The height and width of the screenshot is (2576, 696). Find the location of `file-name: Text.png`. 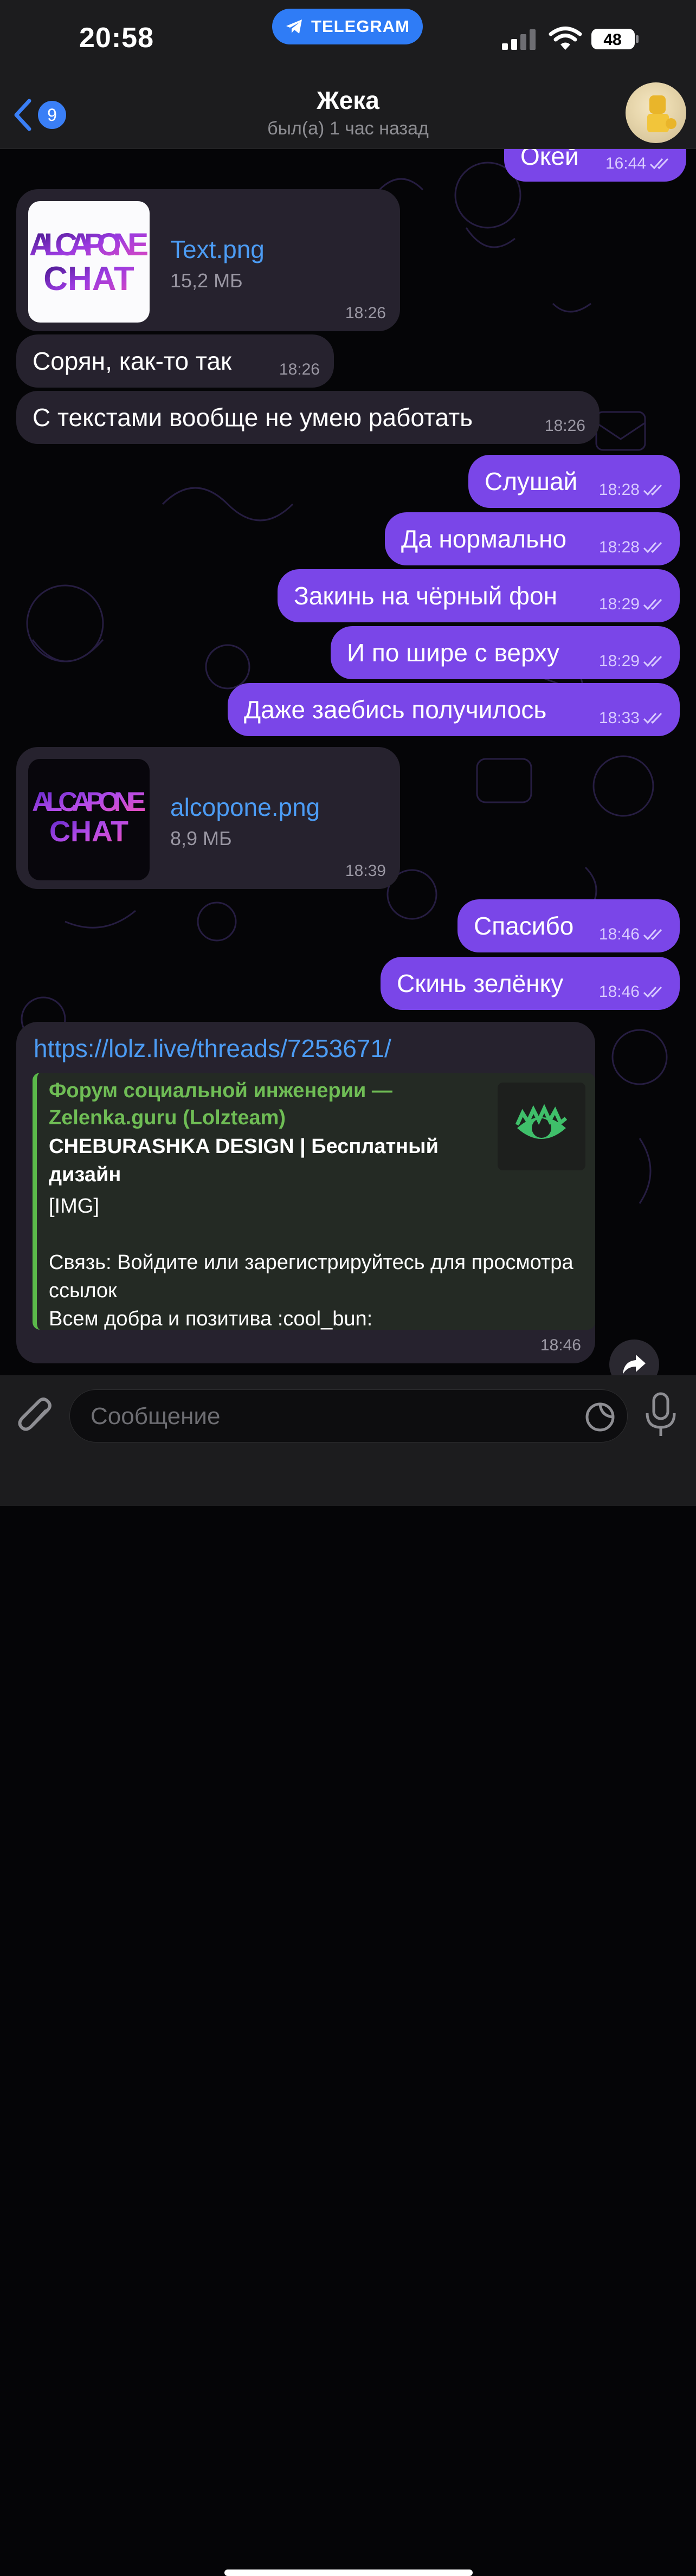

file-name: Text.png is located at coordinates (217, 249).